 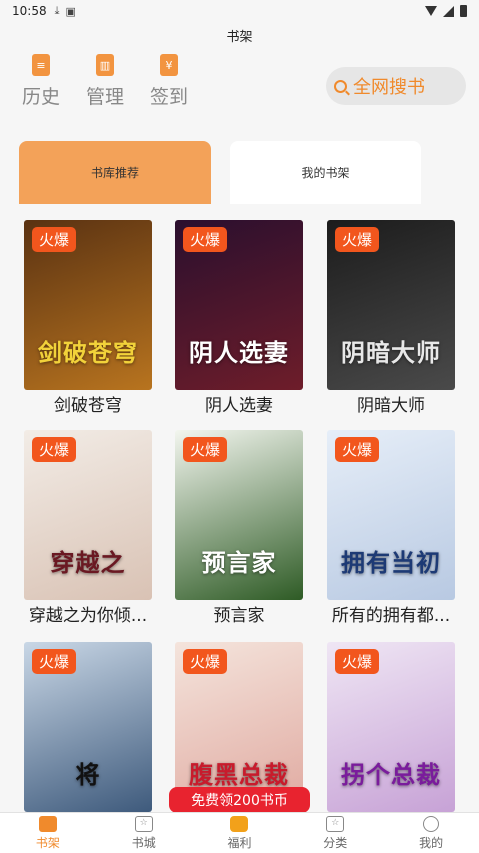 I want to click on tab-library-recommend: 书库推荐, so click(x=115, y=172).